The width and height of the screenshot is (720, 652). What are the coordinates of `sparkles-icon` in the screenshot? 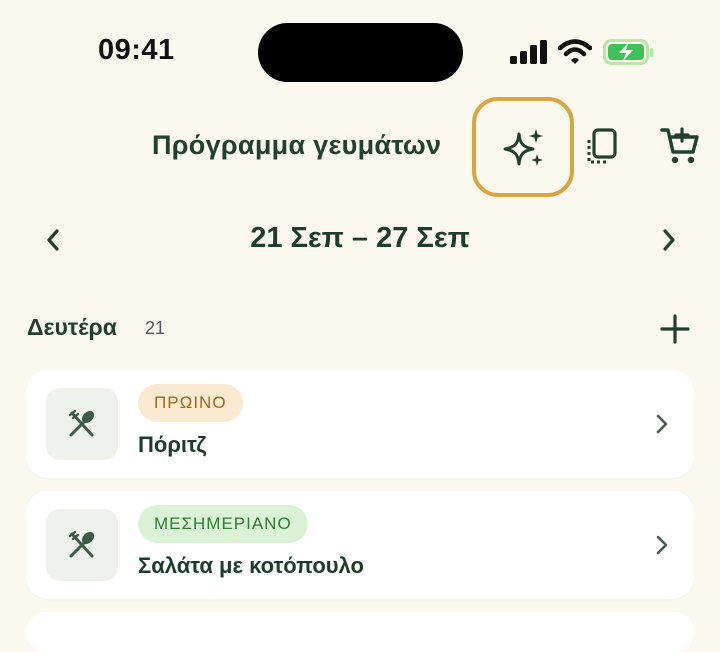 It's located at (524, 148).